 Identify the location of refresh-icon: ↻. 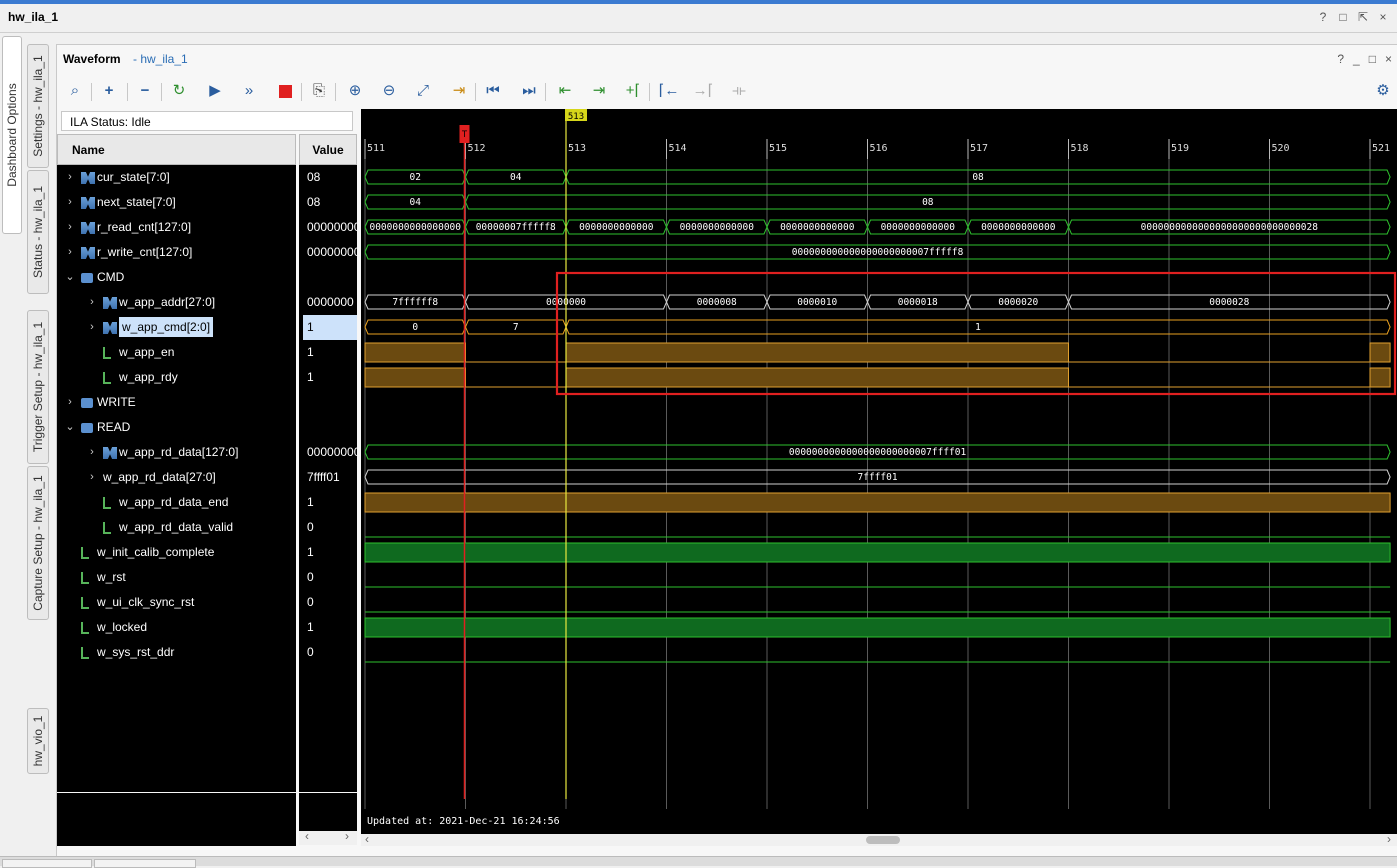
(179, 91).